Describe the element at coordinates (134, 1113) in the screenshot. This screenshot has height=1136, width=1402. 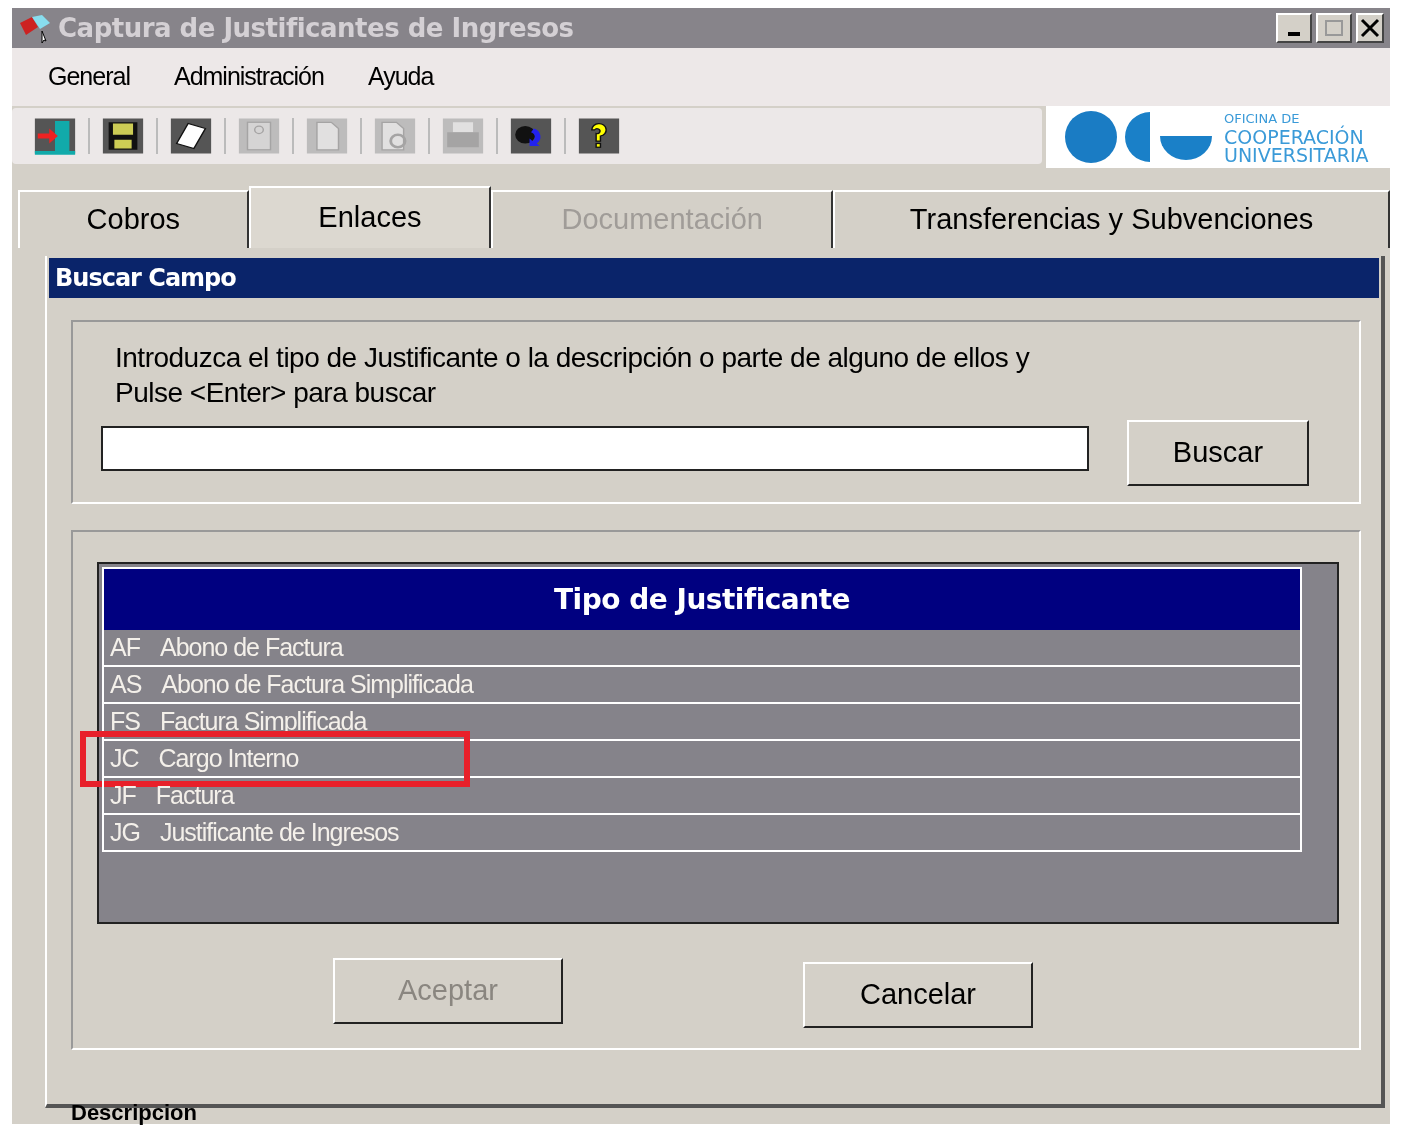
I see `field-label: Descripcion` at that location.